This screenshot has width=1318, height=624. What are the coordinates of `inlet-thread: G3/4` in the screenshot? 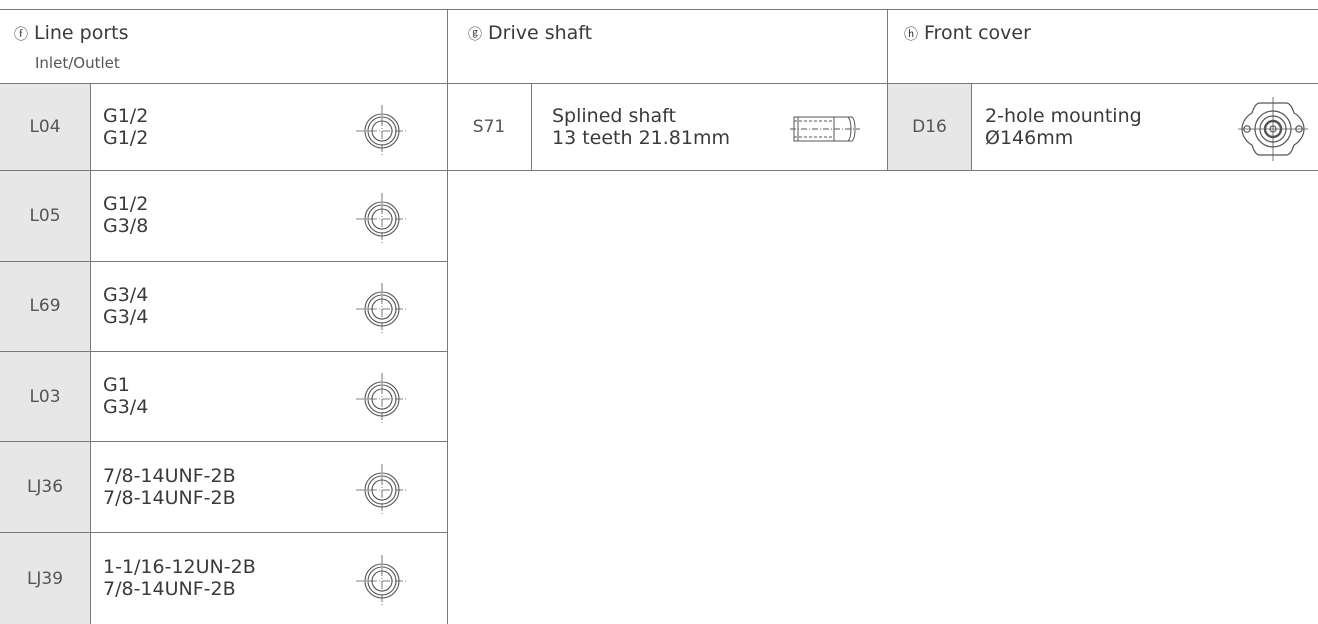 It's located at (126, 295).